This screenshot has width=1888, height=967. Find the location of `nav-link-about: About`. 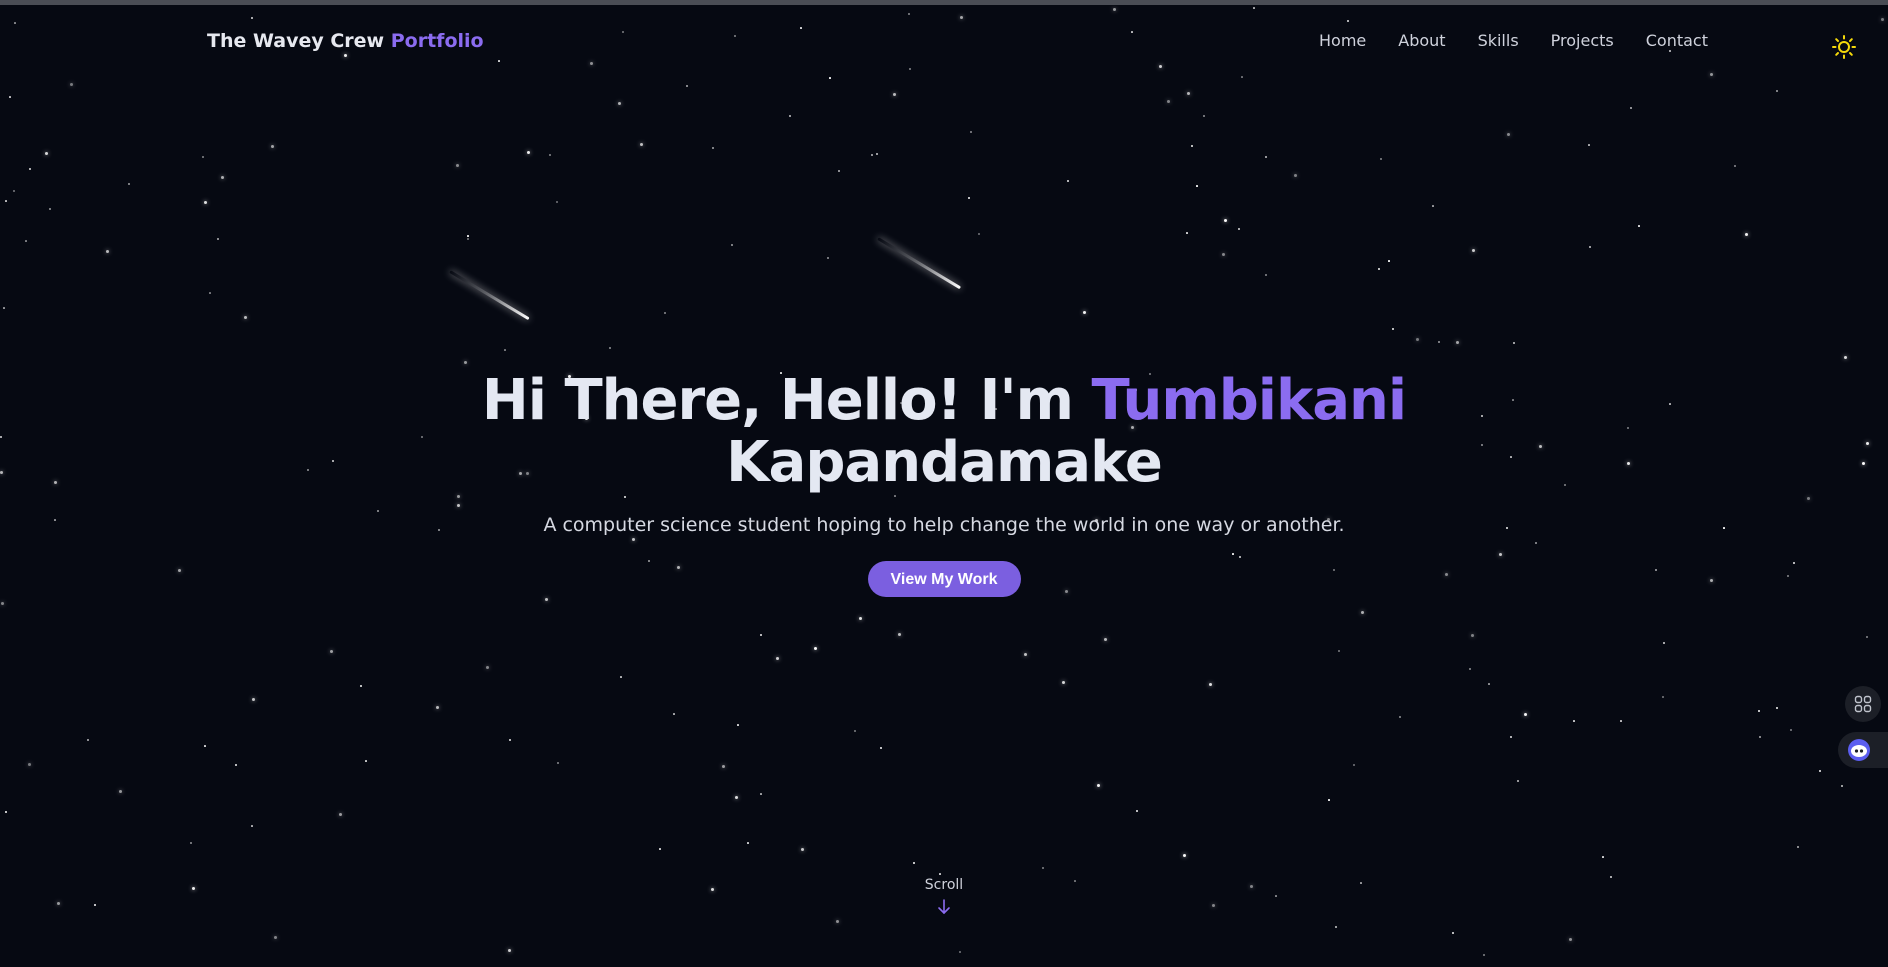

nav-link-about: About is located at coordinates (1421, 40).